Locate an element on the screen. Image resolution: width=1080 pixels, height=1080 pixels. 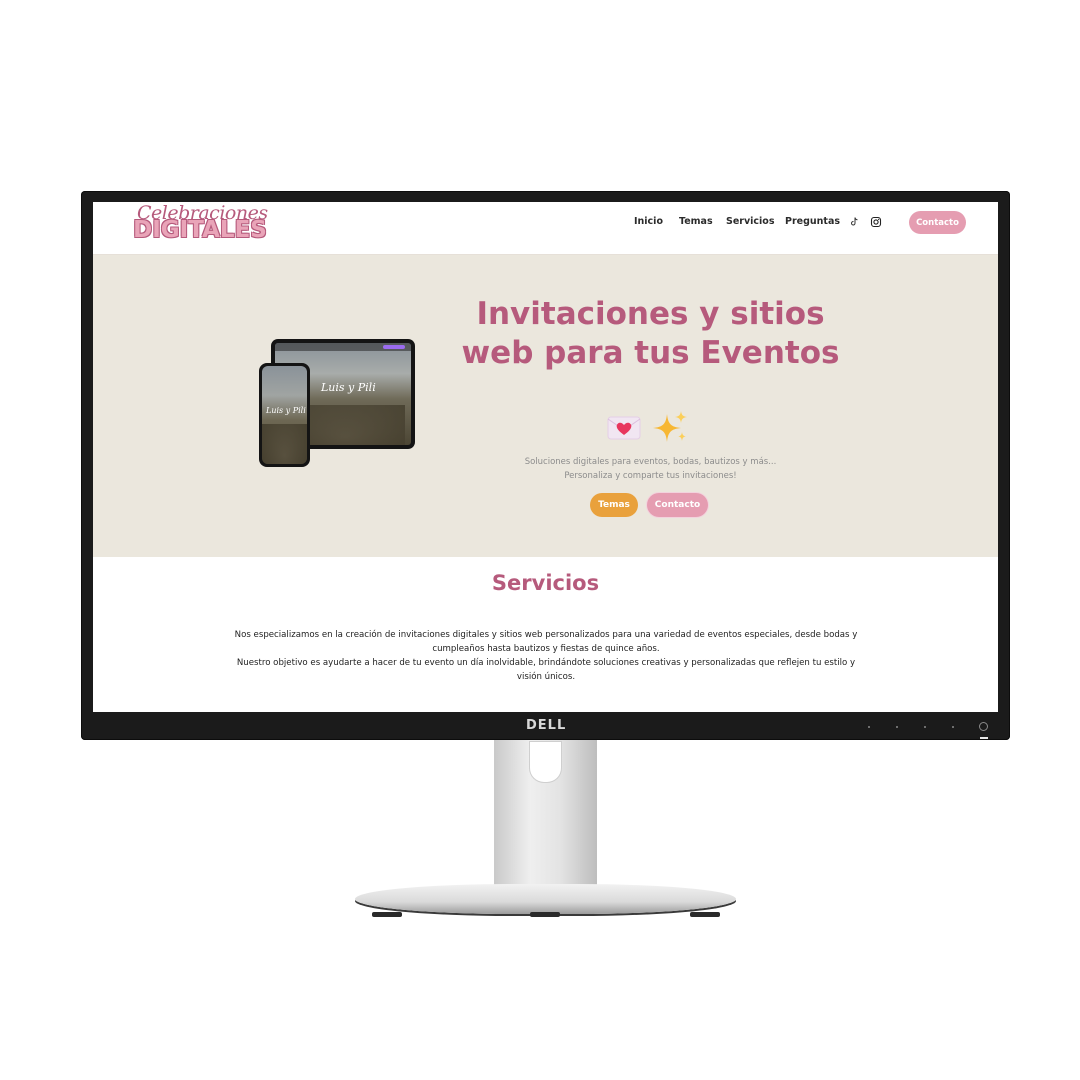
stand-foot-right is located at coordinates (705, 914).